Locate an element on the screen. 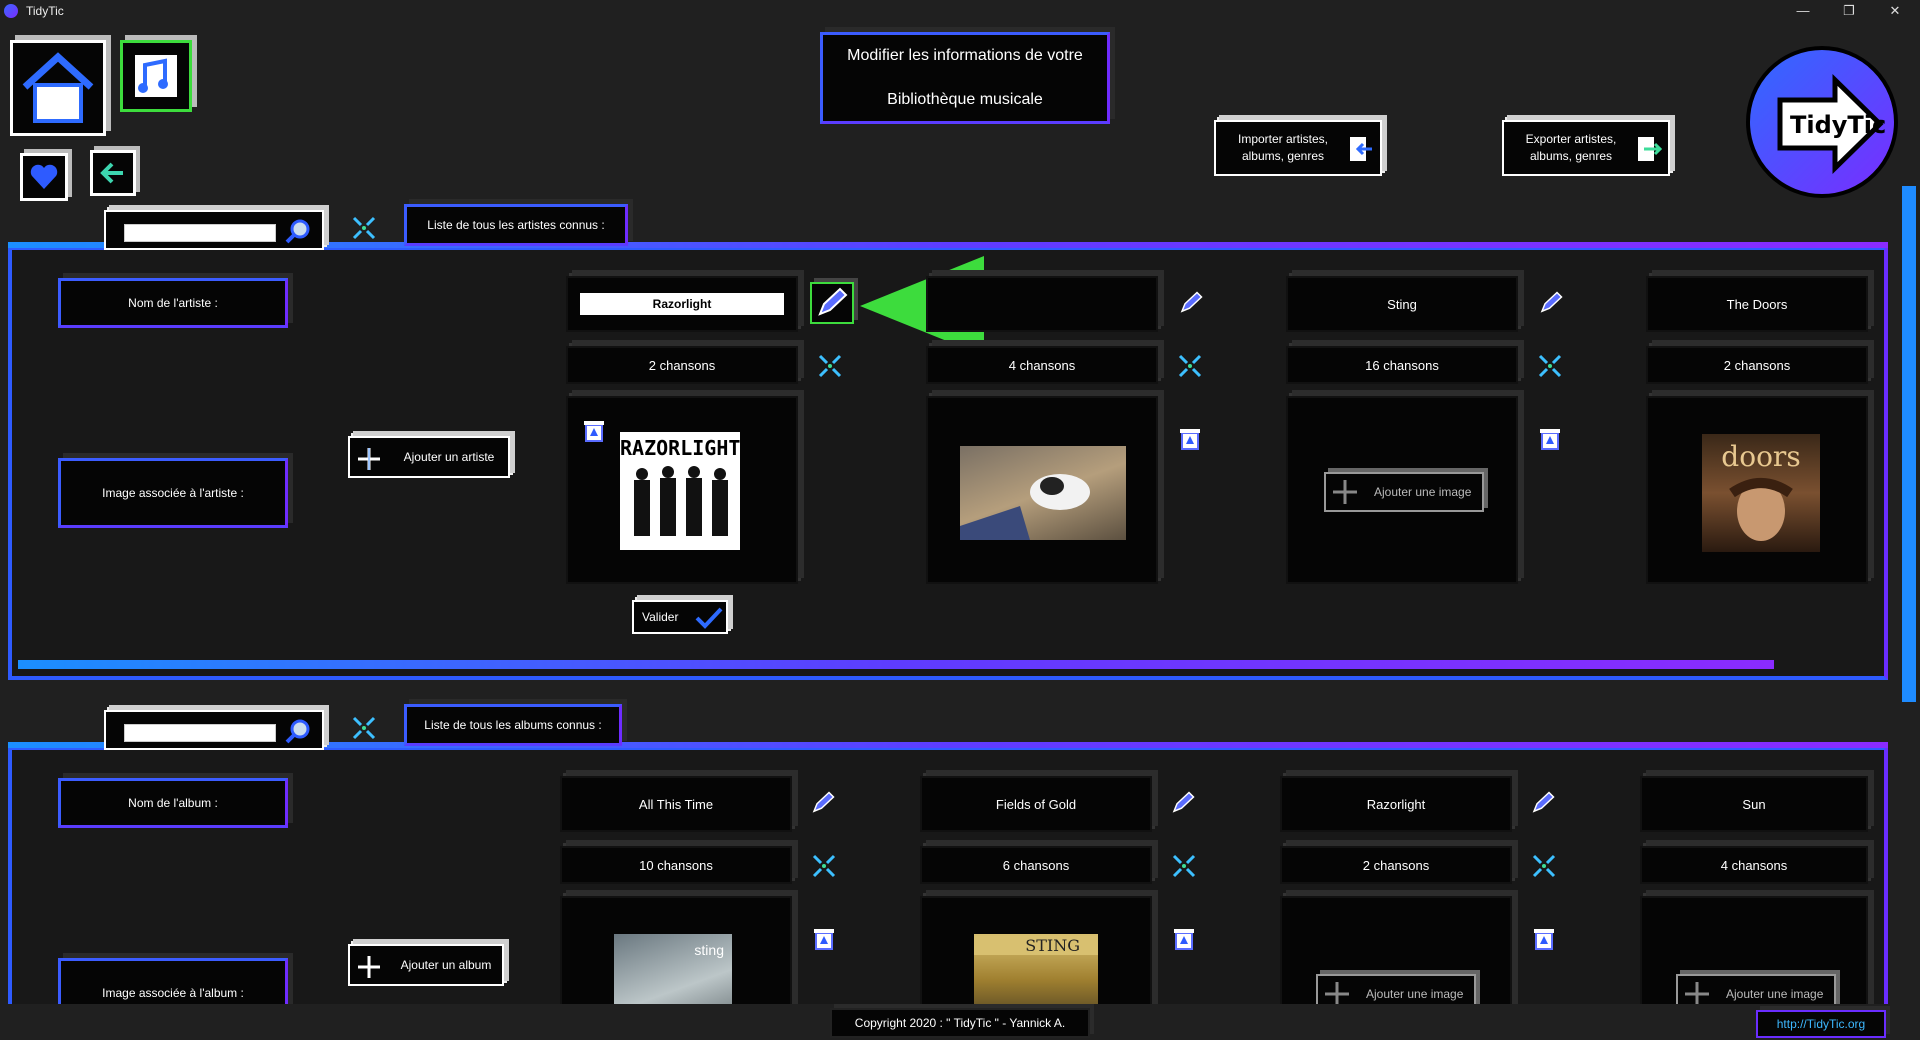 This screenshot has height=1040, width=1920. export-label: Exporter artistes, albums, genres is located at coordinates (1571, 147).